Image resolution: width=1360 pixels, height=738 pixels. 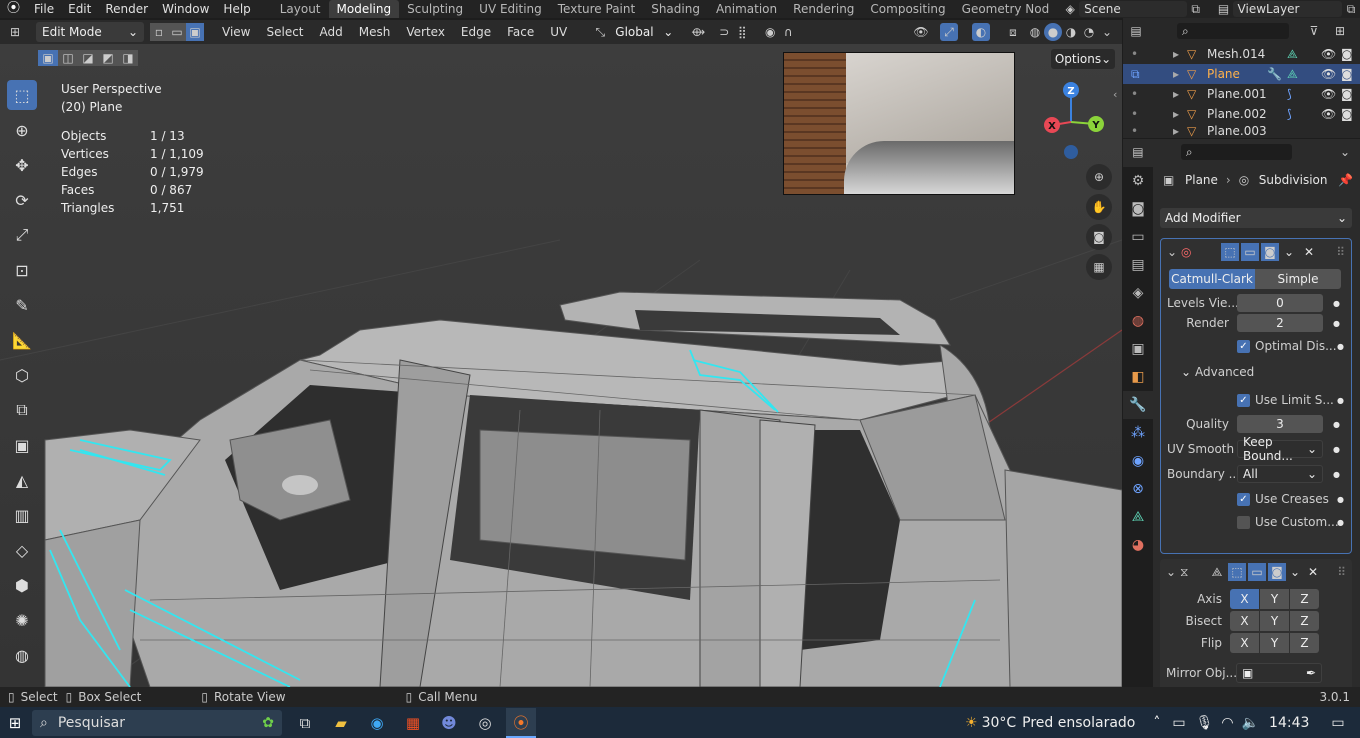 I want to click on tab-sculpting: Sculpting, so click(x=435, y=9).